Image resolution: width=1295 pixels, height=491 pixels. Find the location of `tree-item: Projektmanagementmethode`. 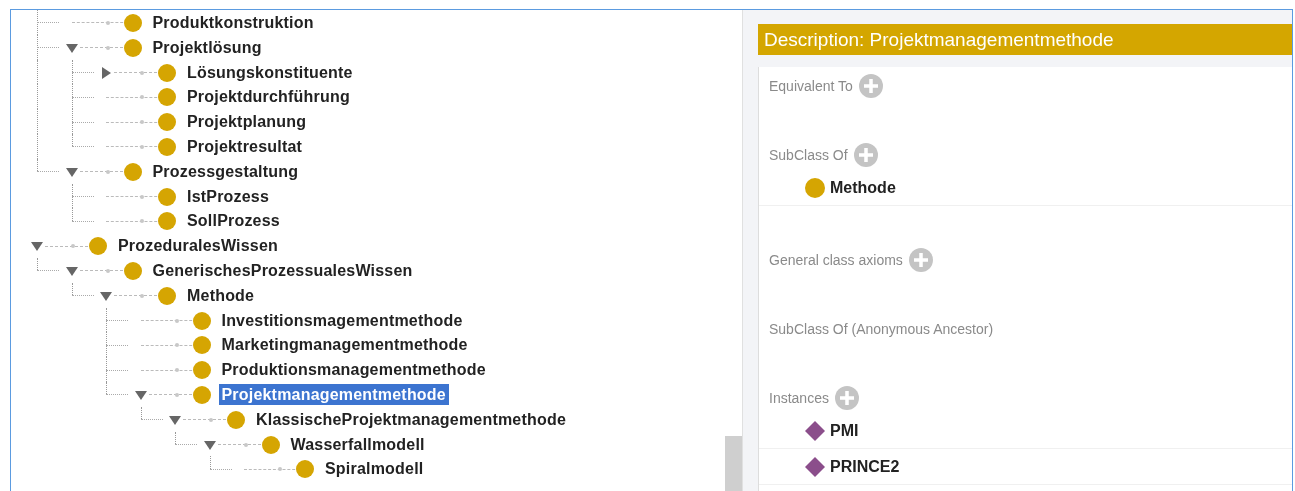

tree-item: Projektmanagementmethode is located at coordinates (333, 394).